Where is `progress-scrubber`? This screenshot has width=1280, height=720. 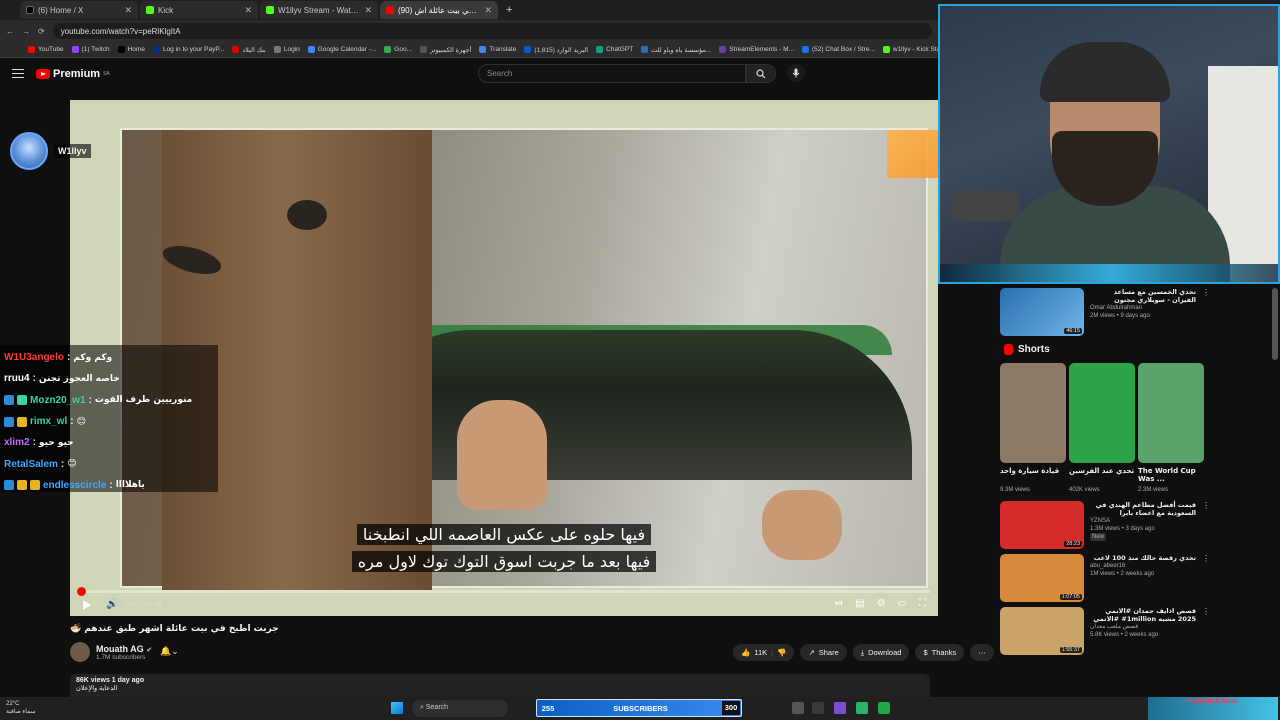
progress-scrubber is located at coordinates (82, 591).